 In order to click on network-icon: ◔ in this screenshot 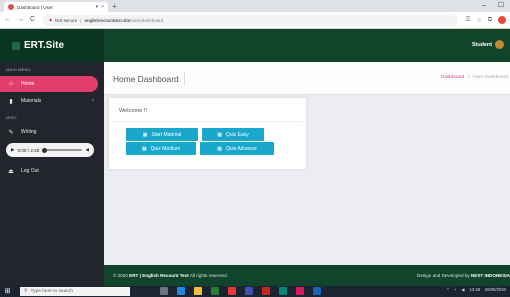, I will do `click(455, 289)`.